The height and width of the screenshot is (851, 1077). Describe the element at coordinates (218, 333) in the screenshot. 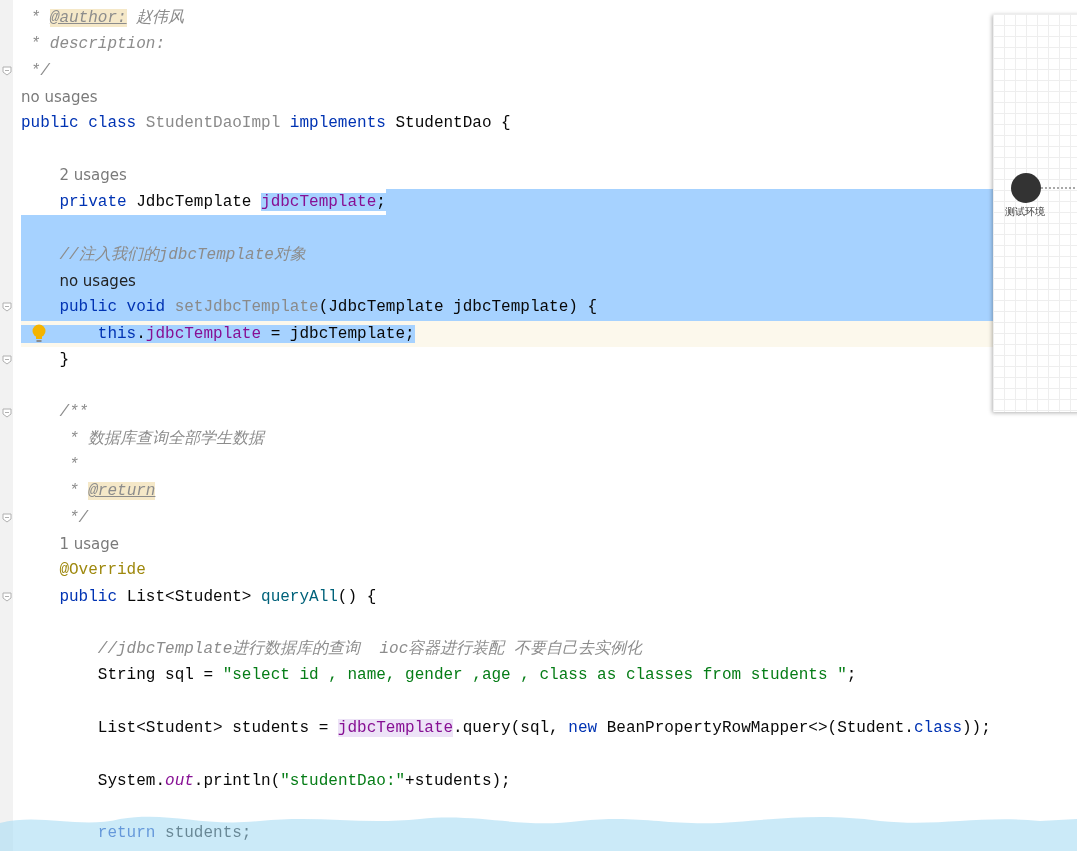

I see `code-line: this.jdbcTemplate = jdbcTemplate;` at that location.